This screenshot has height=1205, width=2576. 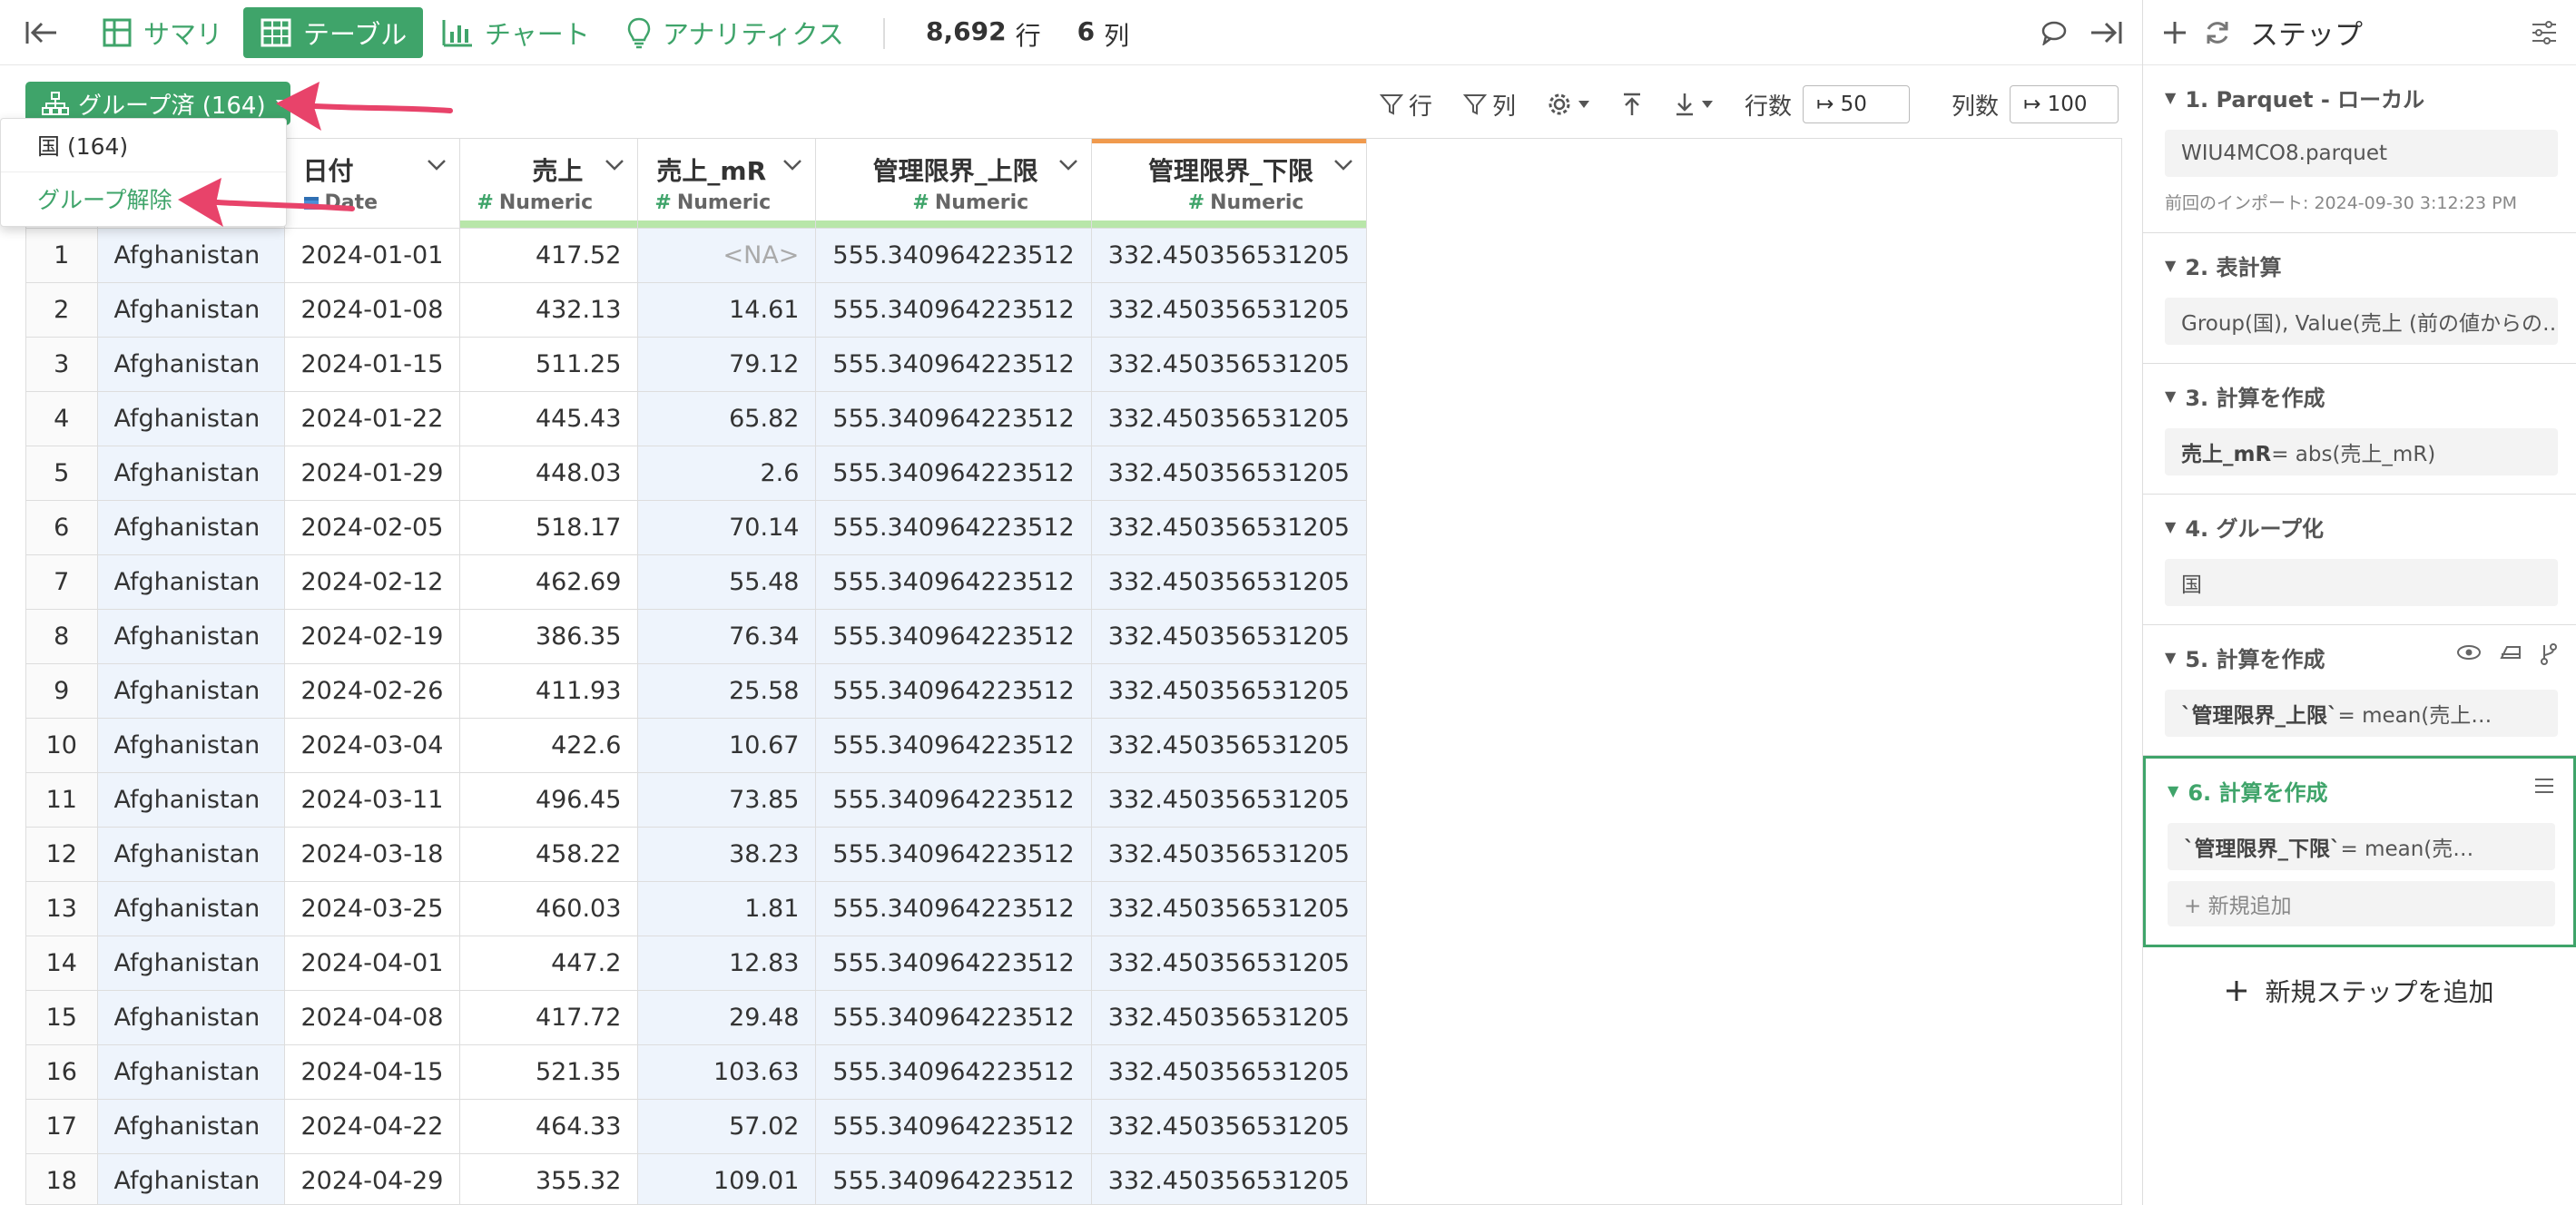 What do you see at coordinates (62, 908) in the screenshot?
I see `row-number: 13` at bounding box center [62, 908].